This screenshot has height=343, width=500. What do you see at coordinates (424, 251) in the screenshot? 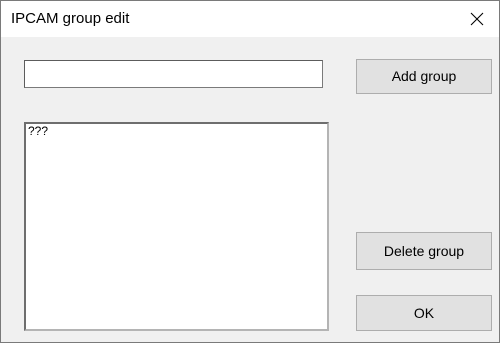
I see `delete-group-button: Delete group` at bounding box center [424, 251].